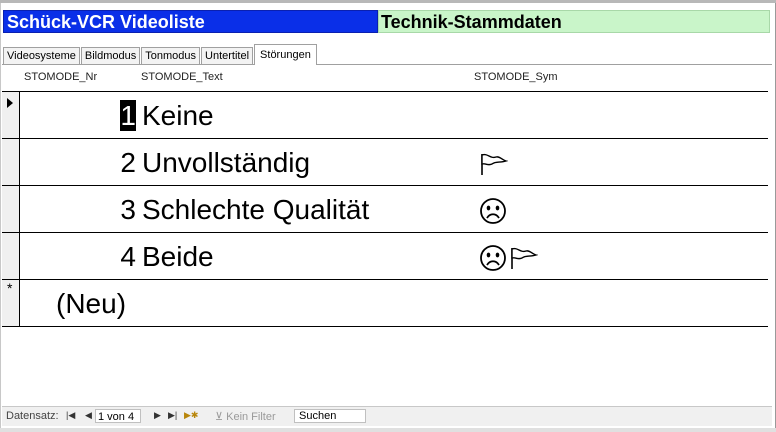  I want to click on next-record-icon: ▶, so click(157, 415).